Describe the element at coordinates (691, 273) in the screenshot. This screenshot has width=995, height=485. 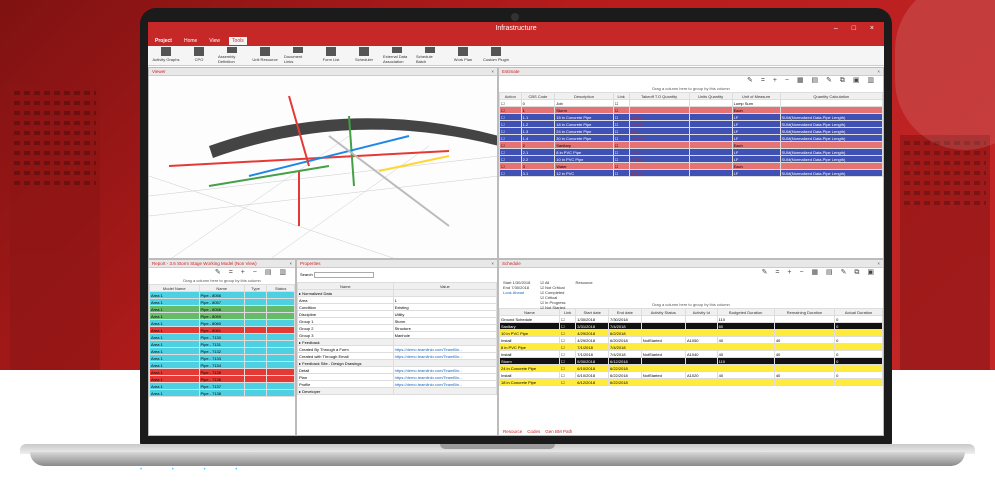
I see `schedule-toolbar: ✎ = + − ▦ ▤ ✎ ⧉ ▣` at that location.